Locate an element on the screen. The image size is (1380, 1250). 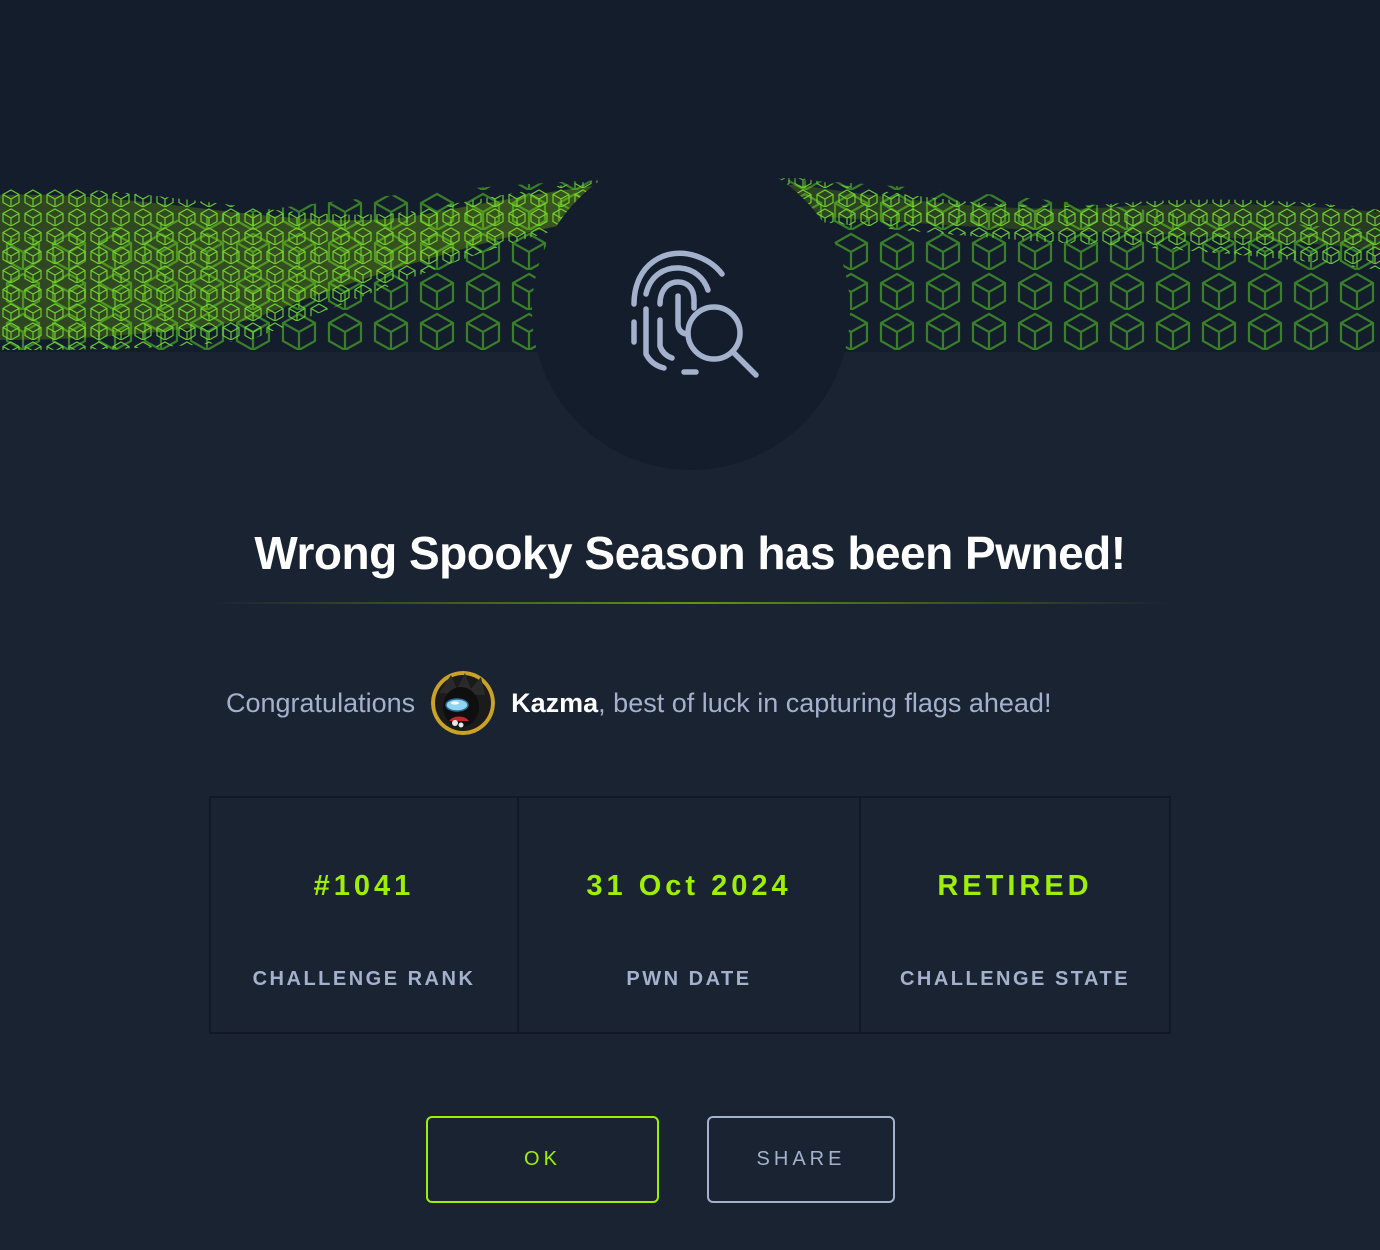
stat-pwn-date: 31 Oct 2024 PWN DATE is located at coordinates (690, 915).